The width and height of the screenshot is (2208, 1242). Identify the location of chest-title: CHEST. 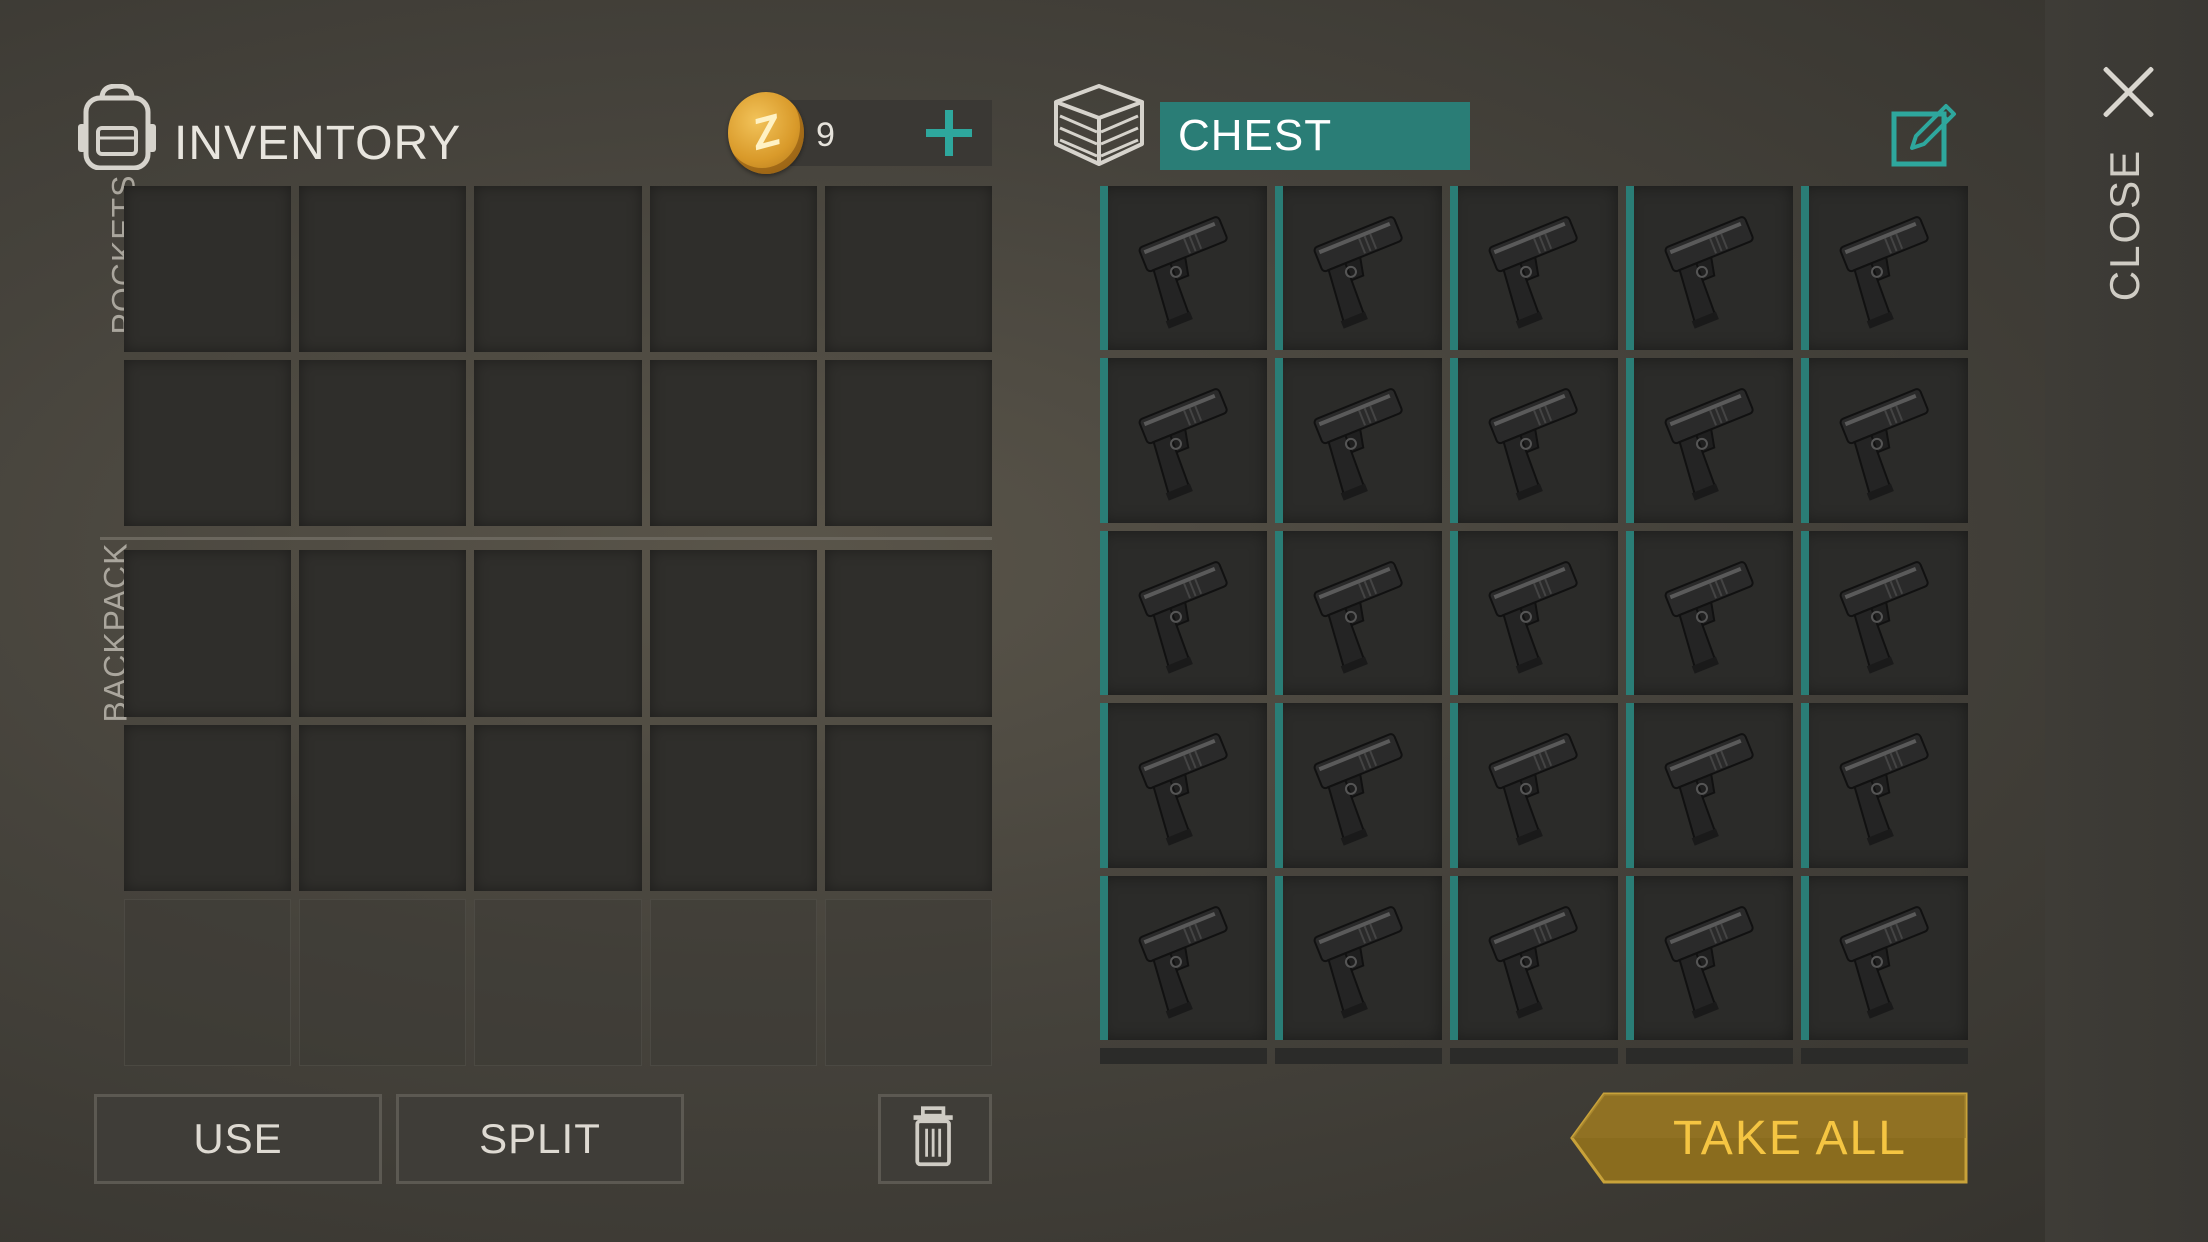
(1255, 135).